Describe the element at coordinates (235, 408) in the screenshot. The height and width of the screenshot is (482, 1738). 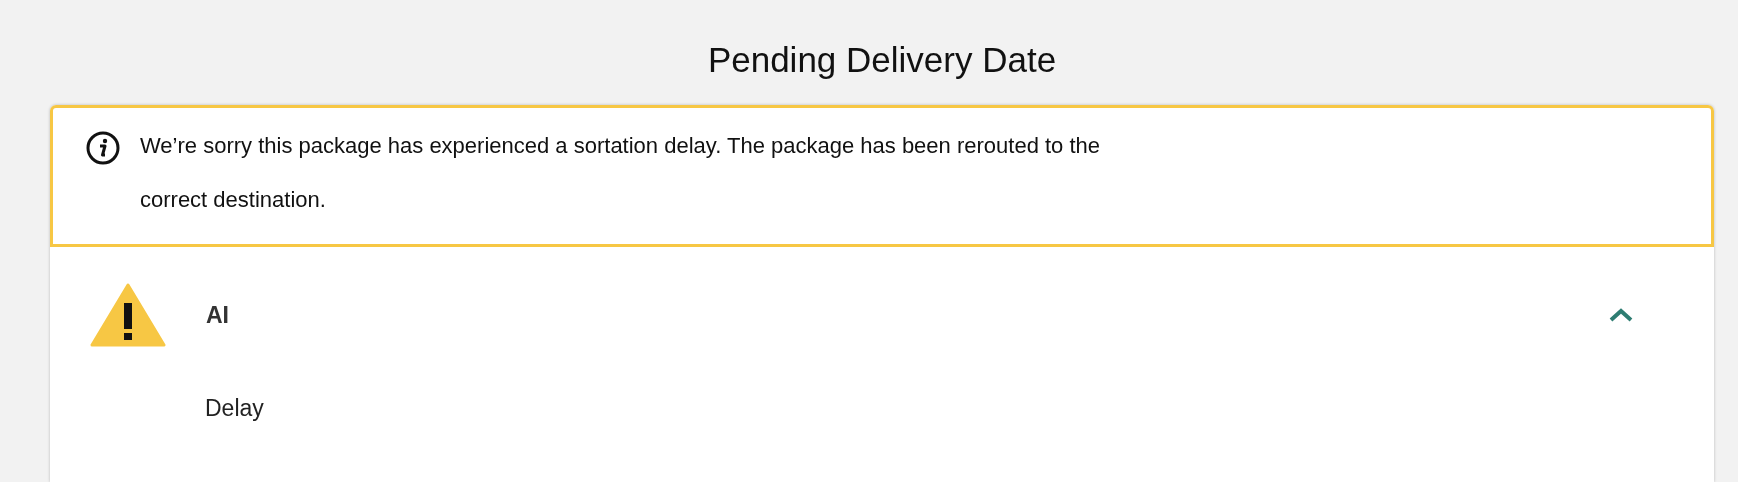
I see `section-detail: Delay` at that location.